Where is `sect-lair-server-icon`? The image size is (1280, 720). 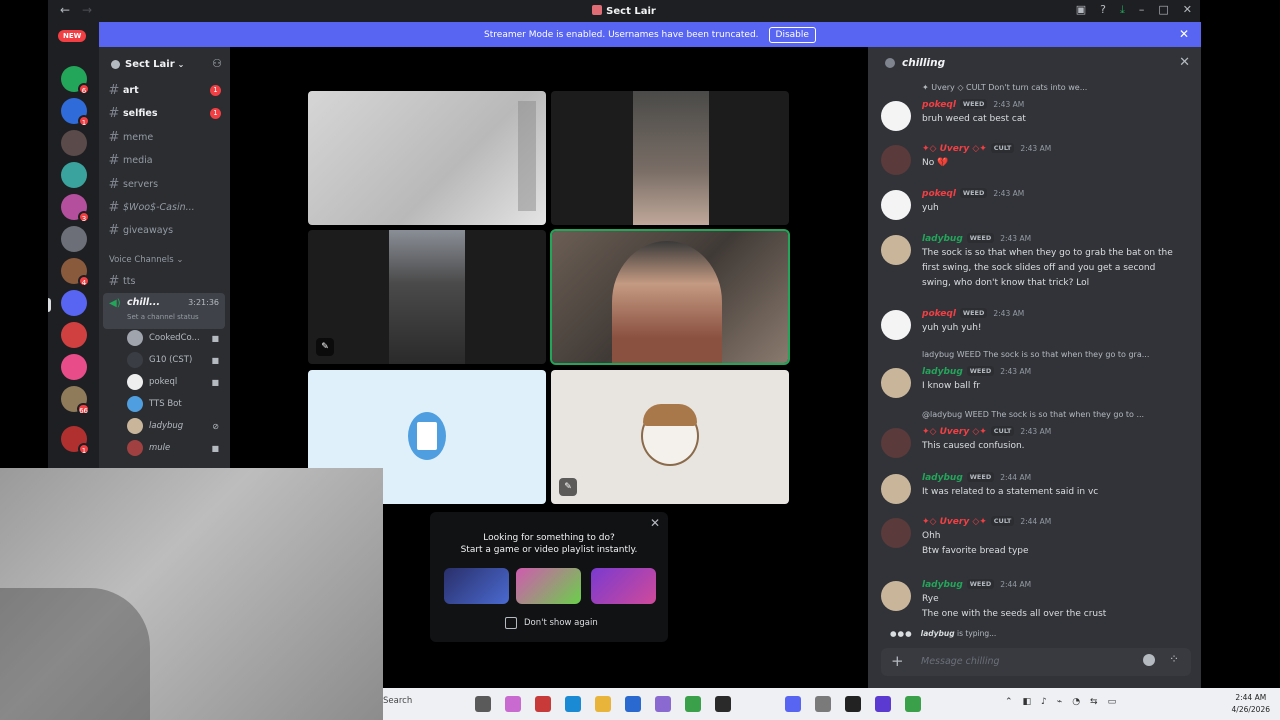
sect-lair-server-icon is located at coordinates (74, 303).